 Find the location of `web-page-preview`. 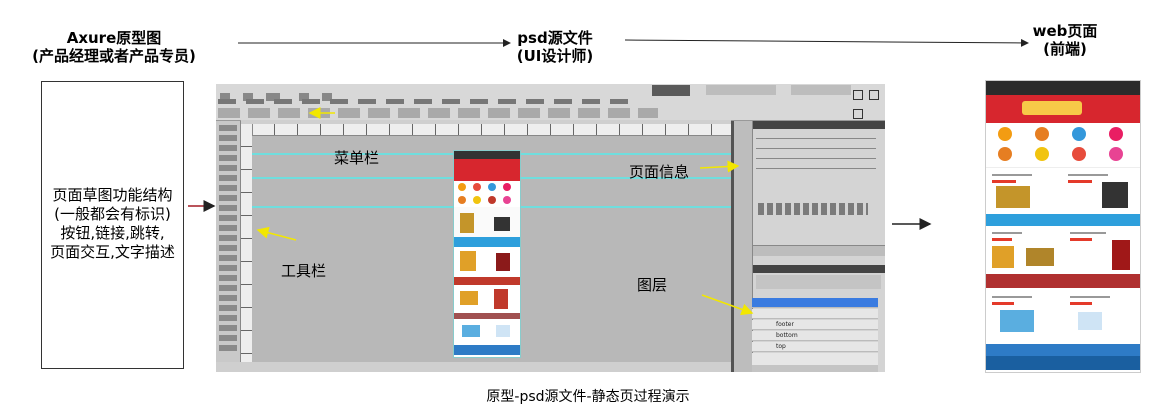

web-page-preview is located at coordinates (1063, 226).